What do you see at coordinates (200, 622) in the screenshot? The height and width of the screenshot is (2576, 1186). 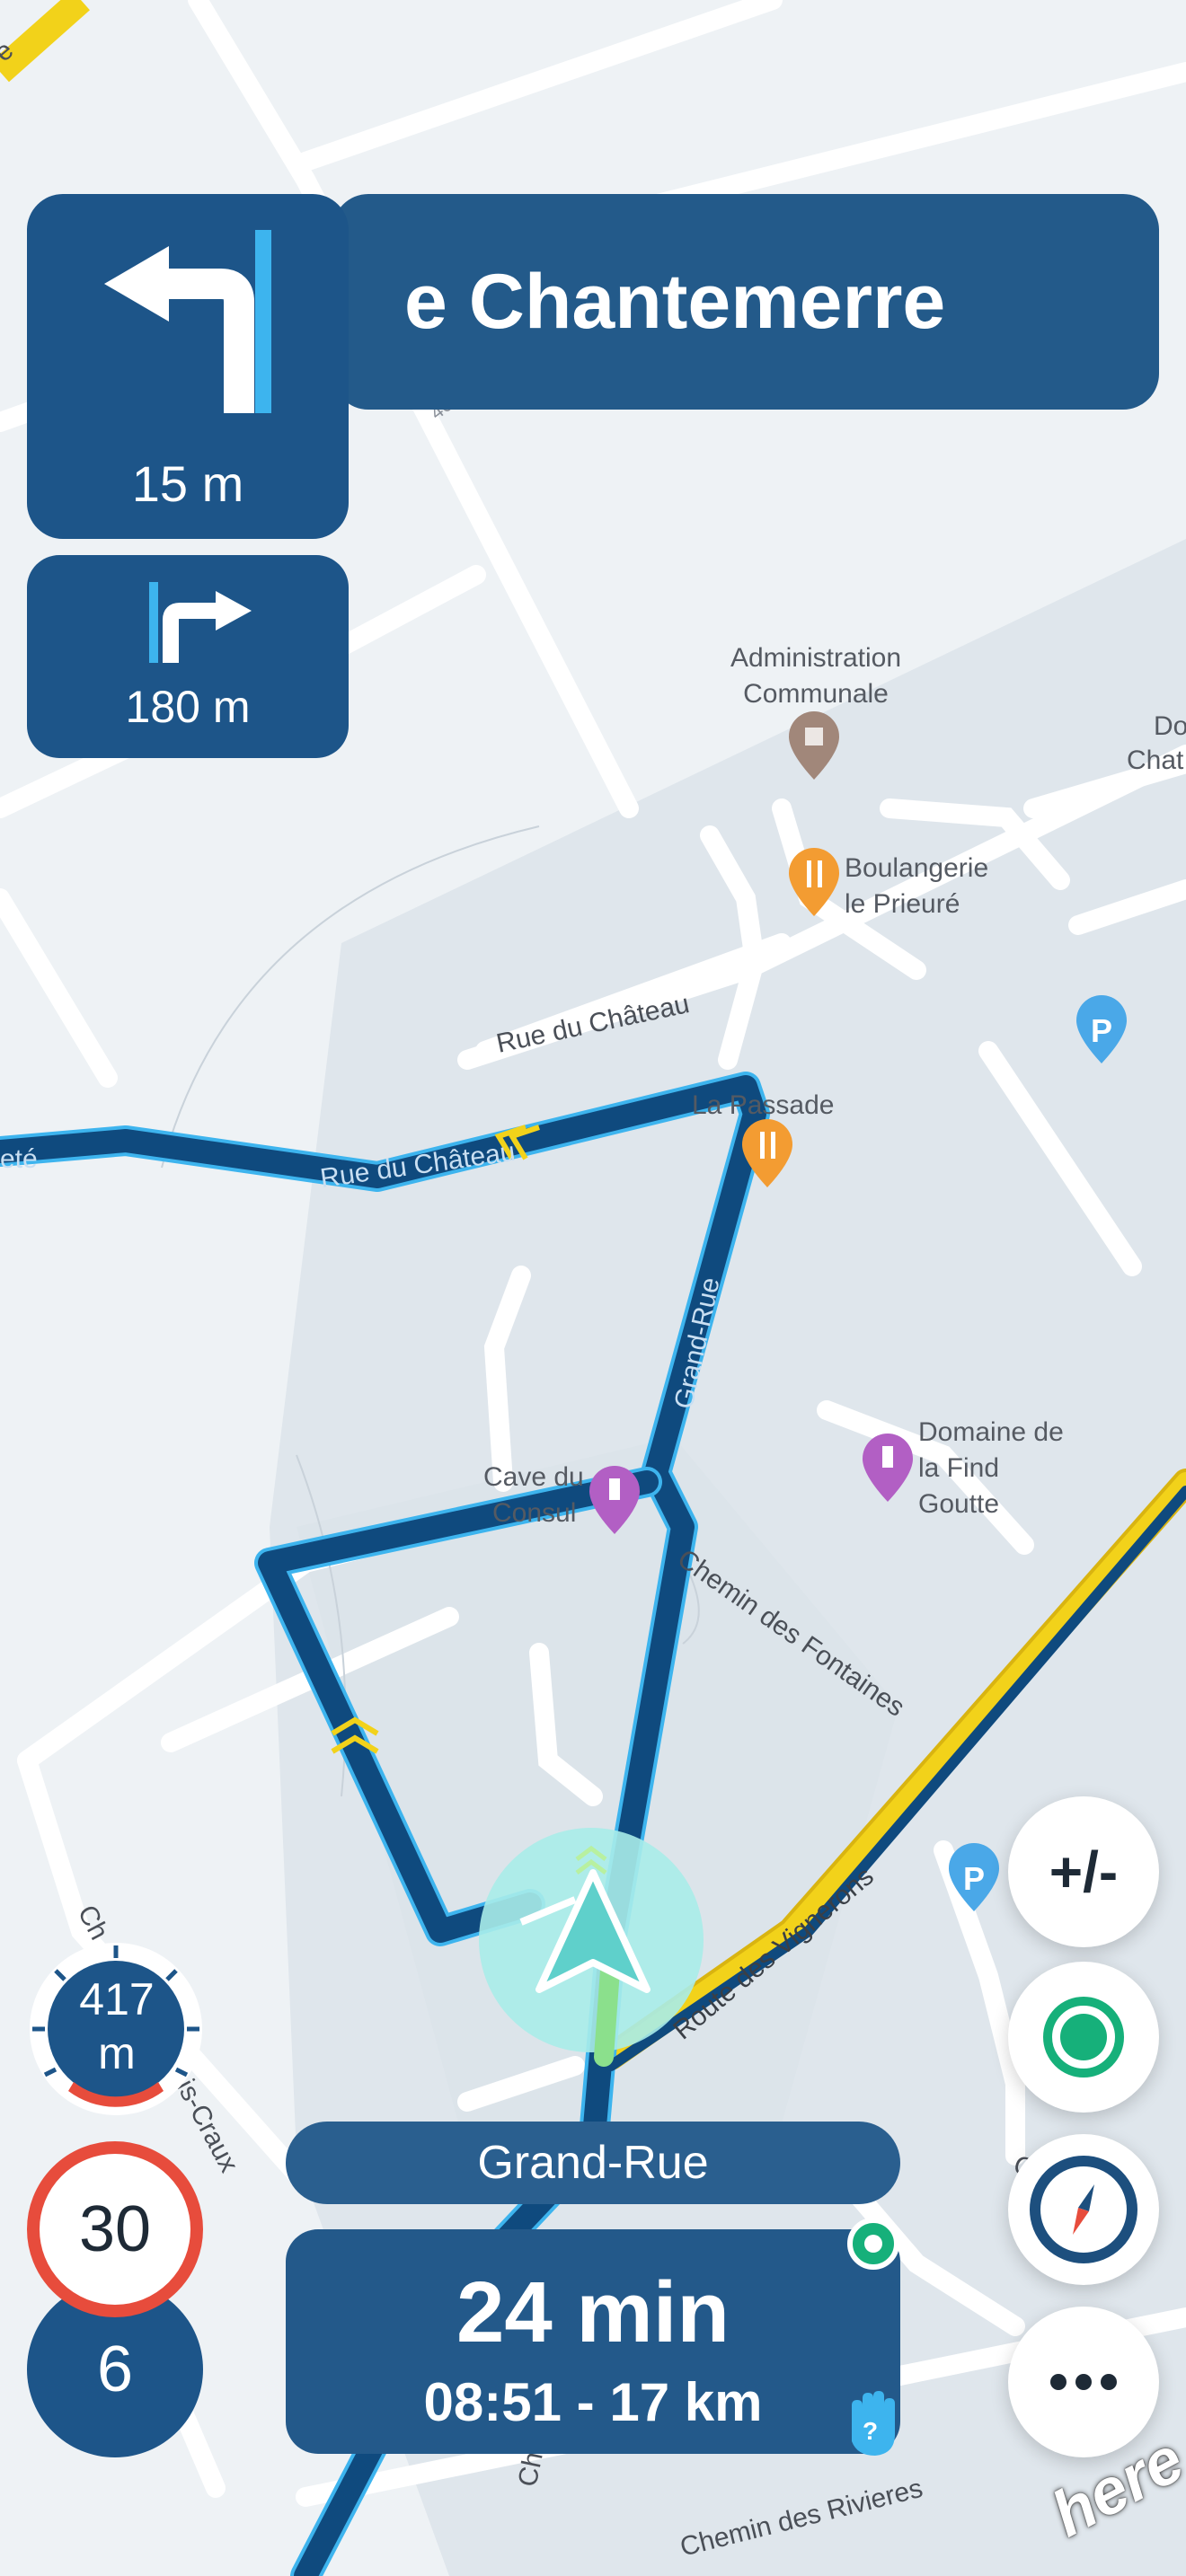 I see `turn-right-icon` at bounding box center [200, 622].